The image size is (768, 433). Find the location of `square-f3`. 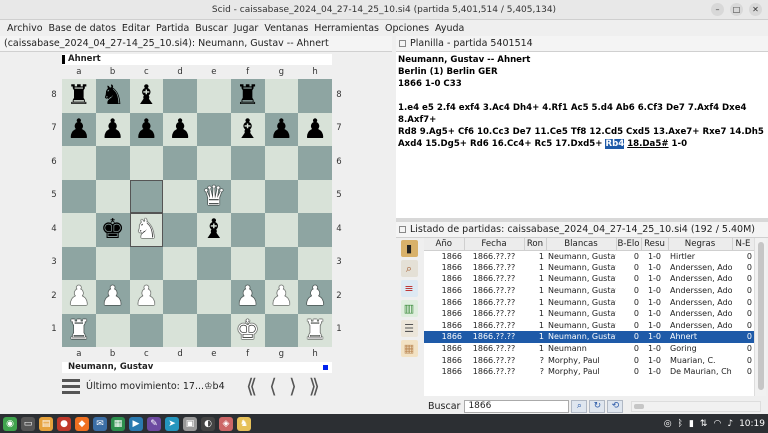

square-f3 is located at coordinates (247, 263).